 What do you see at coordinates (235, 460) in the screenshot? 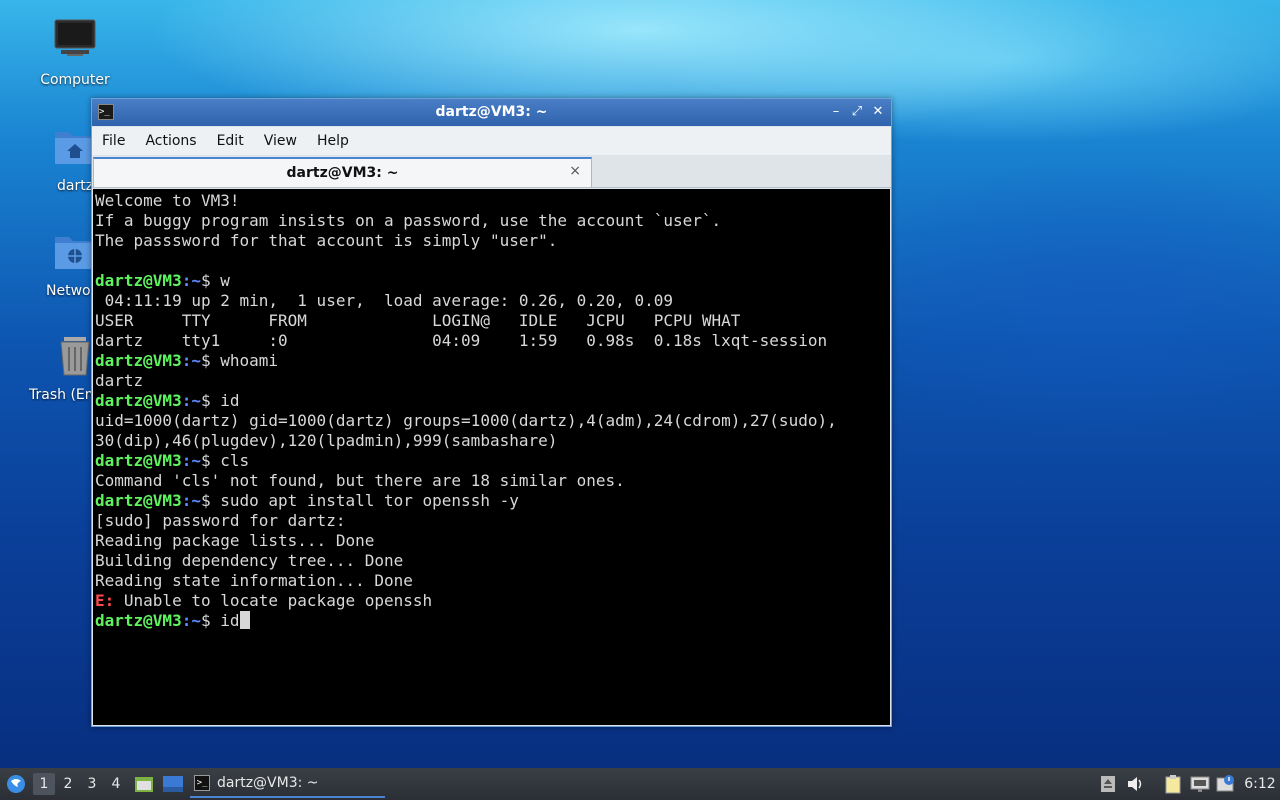
I see `command-text: cls` at bounding box center [235, 460].